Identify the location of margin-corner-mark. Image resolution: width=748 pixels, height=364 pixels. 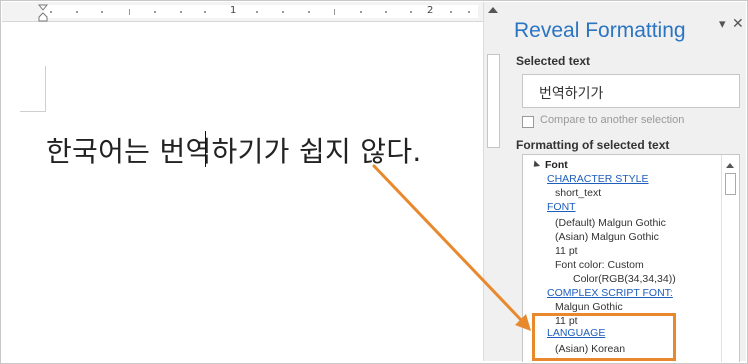
(33, 89).